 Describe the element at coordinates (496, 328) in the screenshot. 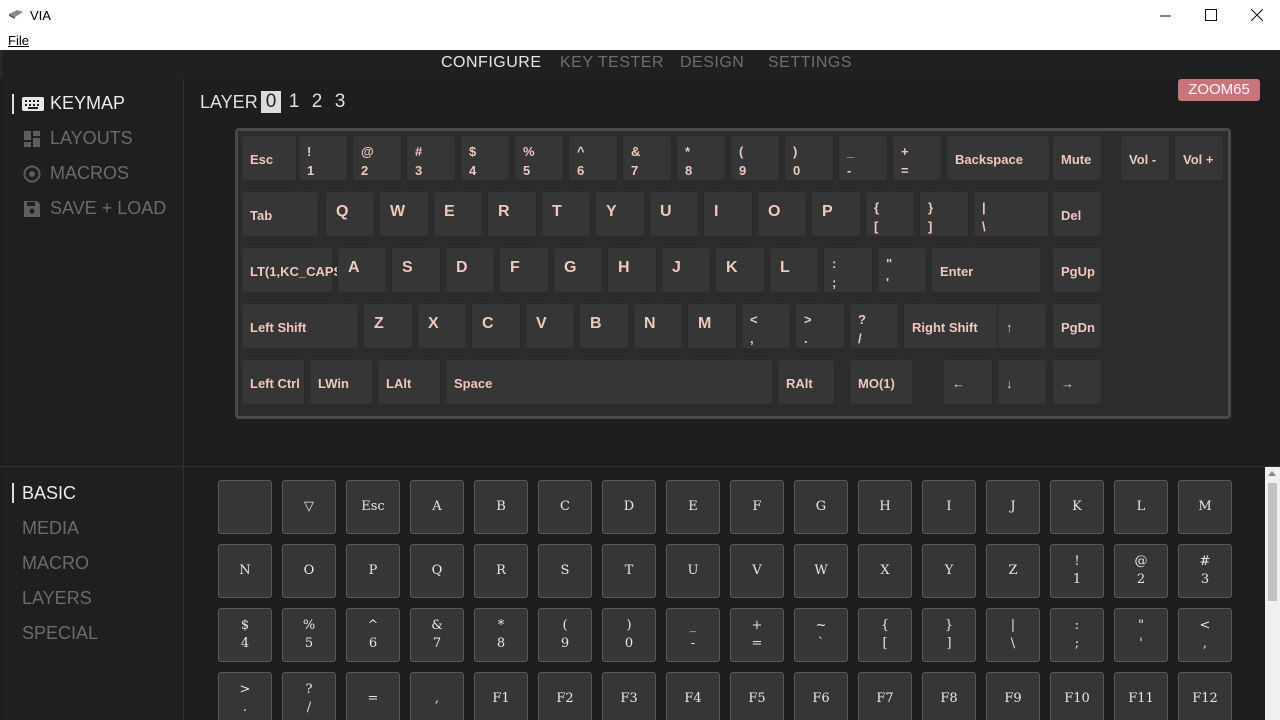

I see `key-c: C` at that location.